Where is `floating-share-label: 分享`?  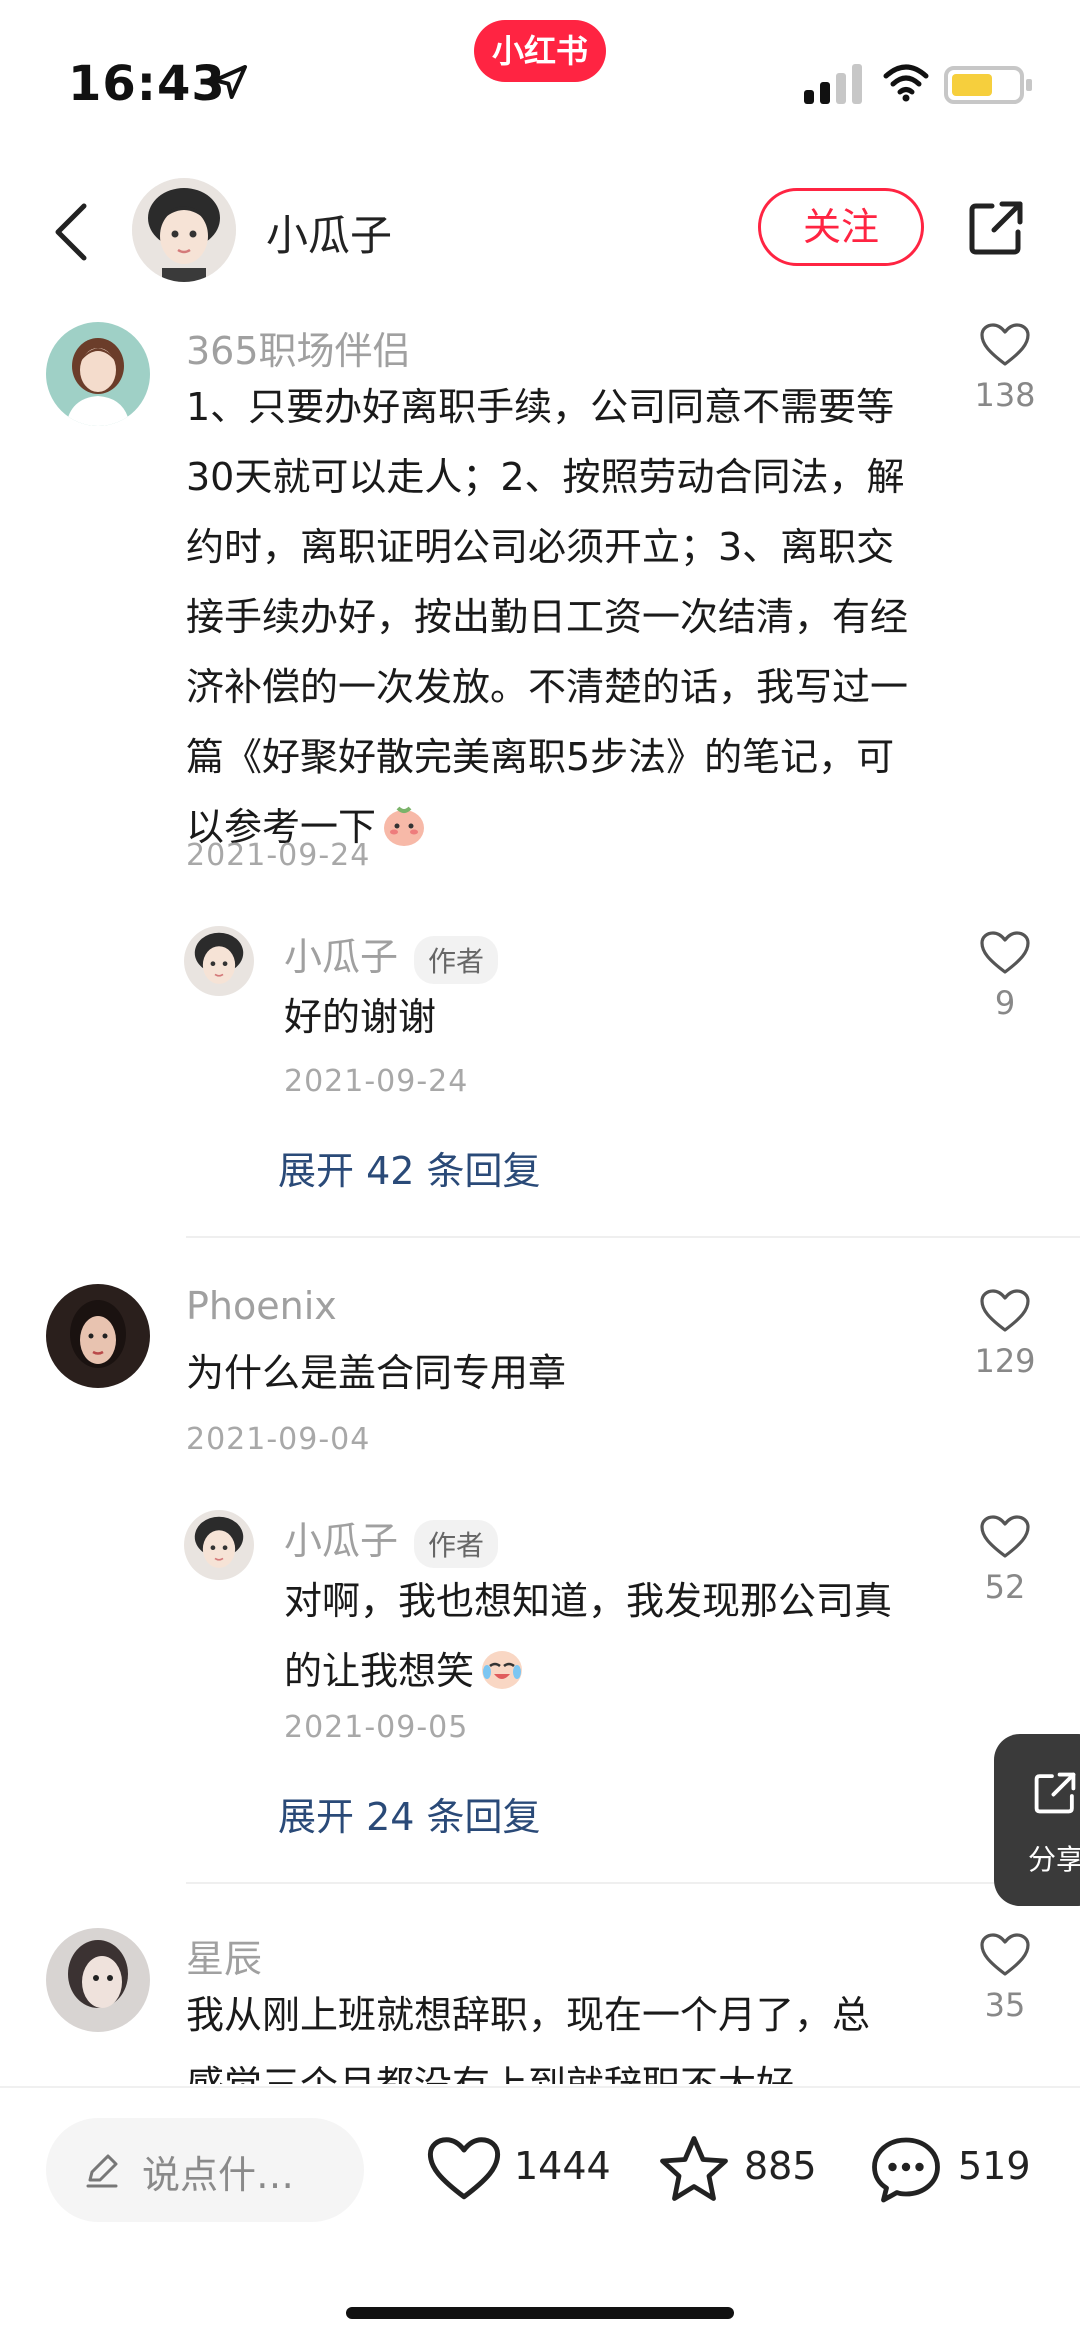
floating-share-label: 分享 is located at coordinates (1054, 1859).